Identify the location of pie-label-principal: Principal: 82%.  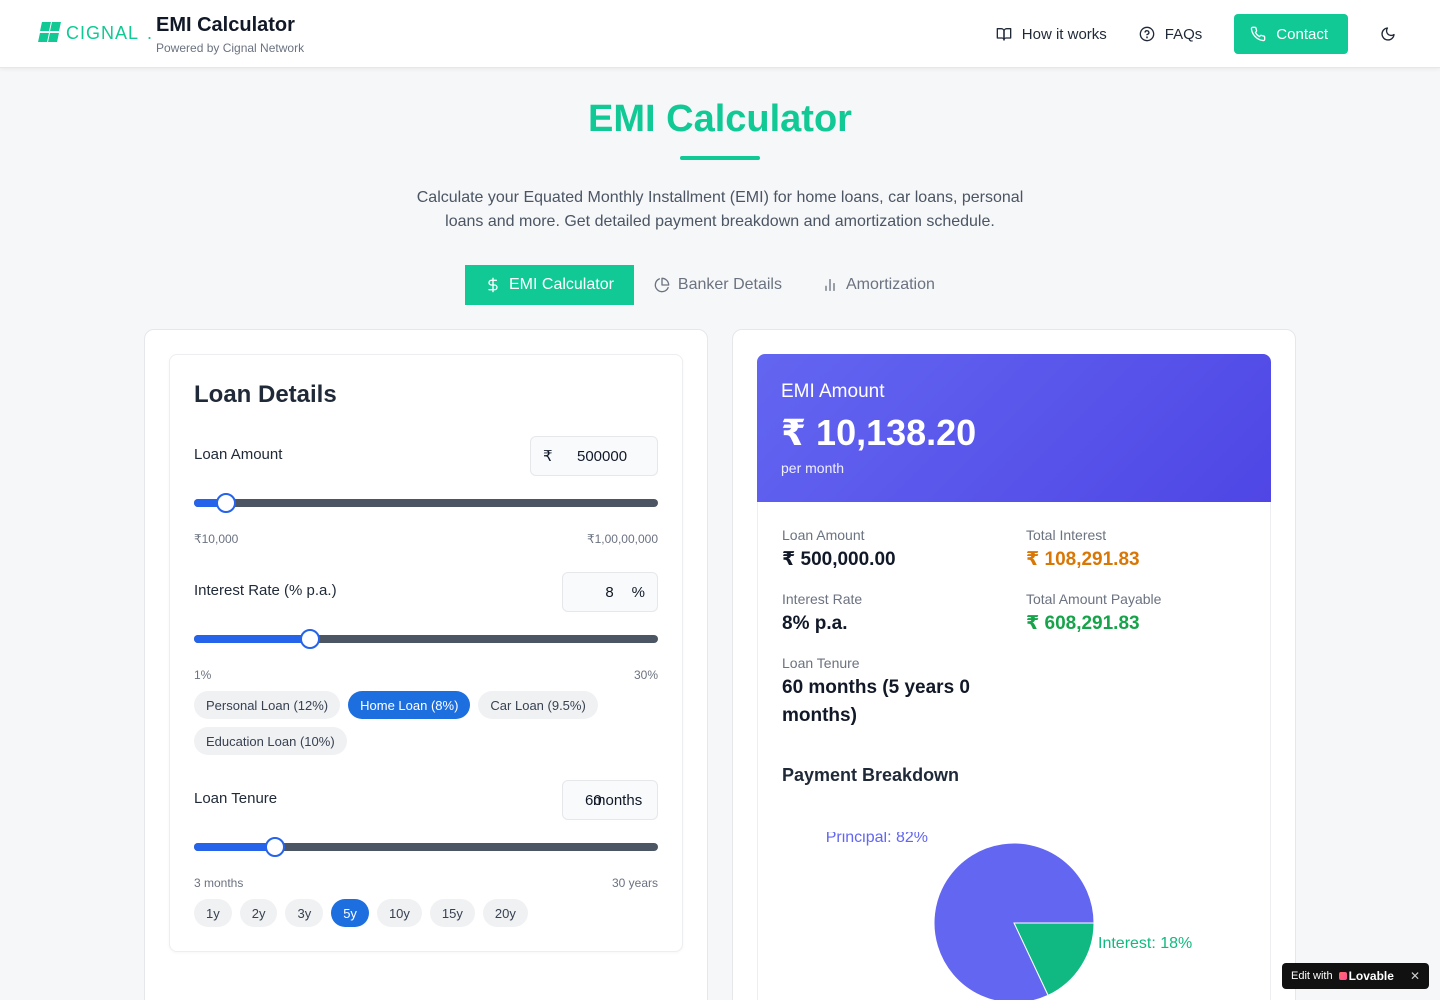
(877, 839).